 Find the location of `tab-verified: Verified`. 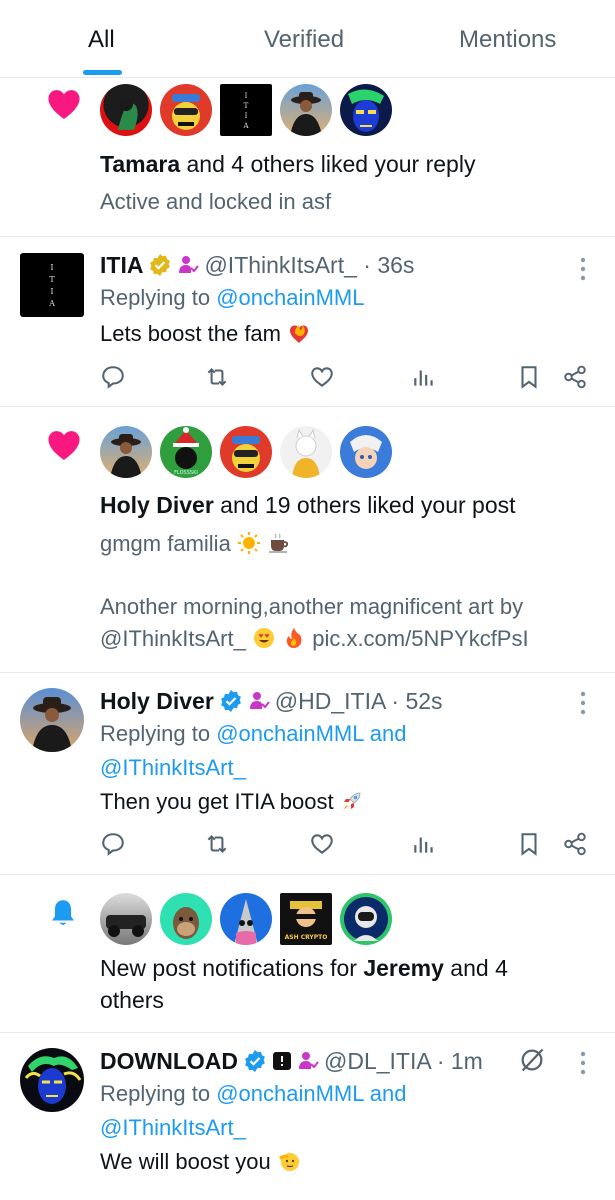

tab-verified: Verified is located at coordinates (304, 40).